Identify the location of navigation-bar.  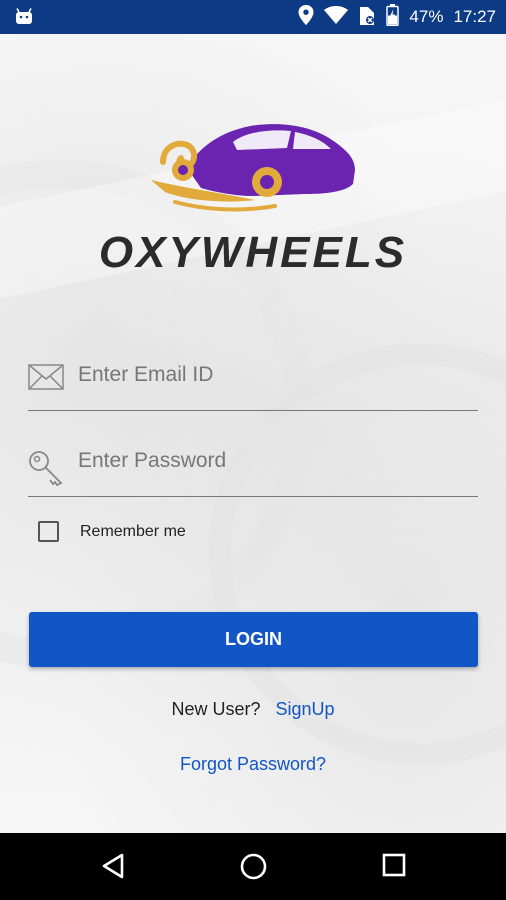
(253, 866).